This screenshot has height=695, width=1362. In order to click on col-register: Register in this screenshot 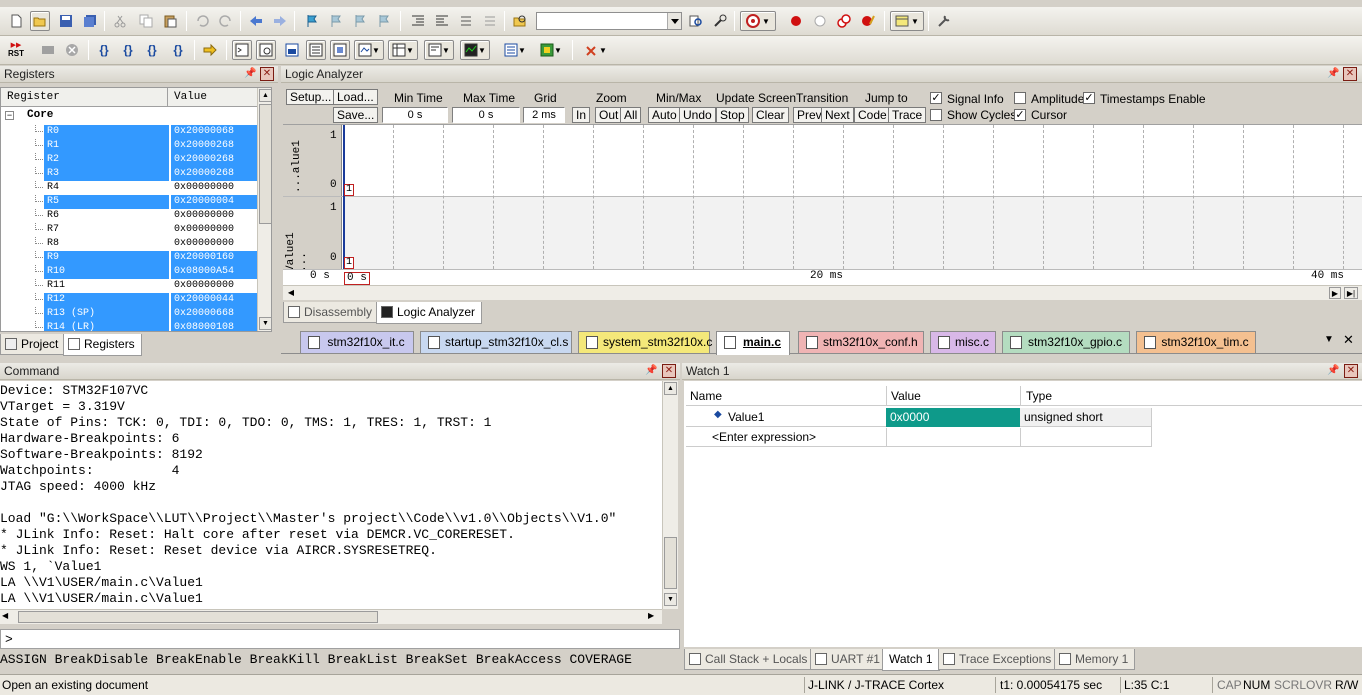, I will do `click(33, 97)`.